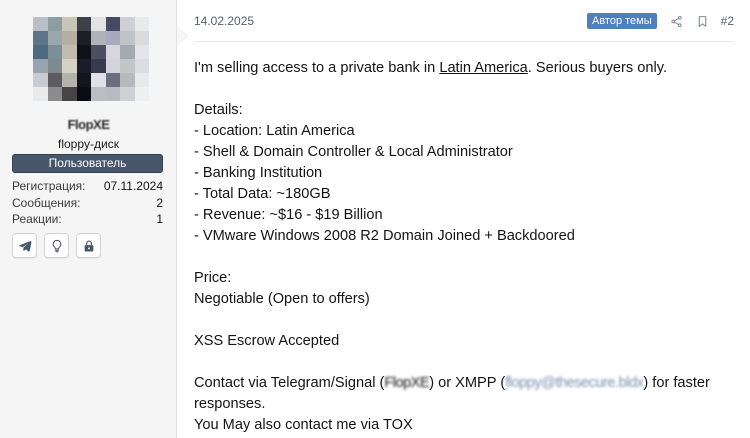 This screenshot has width=750, height=438. What do you see at coordinates (262, 194) in the screenshot?
I see `details-item: - Total Data: ~180GB` at bounding box center [262, 194].